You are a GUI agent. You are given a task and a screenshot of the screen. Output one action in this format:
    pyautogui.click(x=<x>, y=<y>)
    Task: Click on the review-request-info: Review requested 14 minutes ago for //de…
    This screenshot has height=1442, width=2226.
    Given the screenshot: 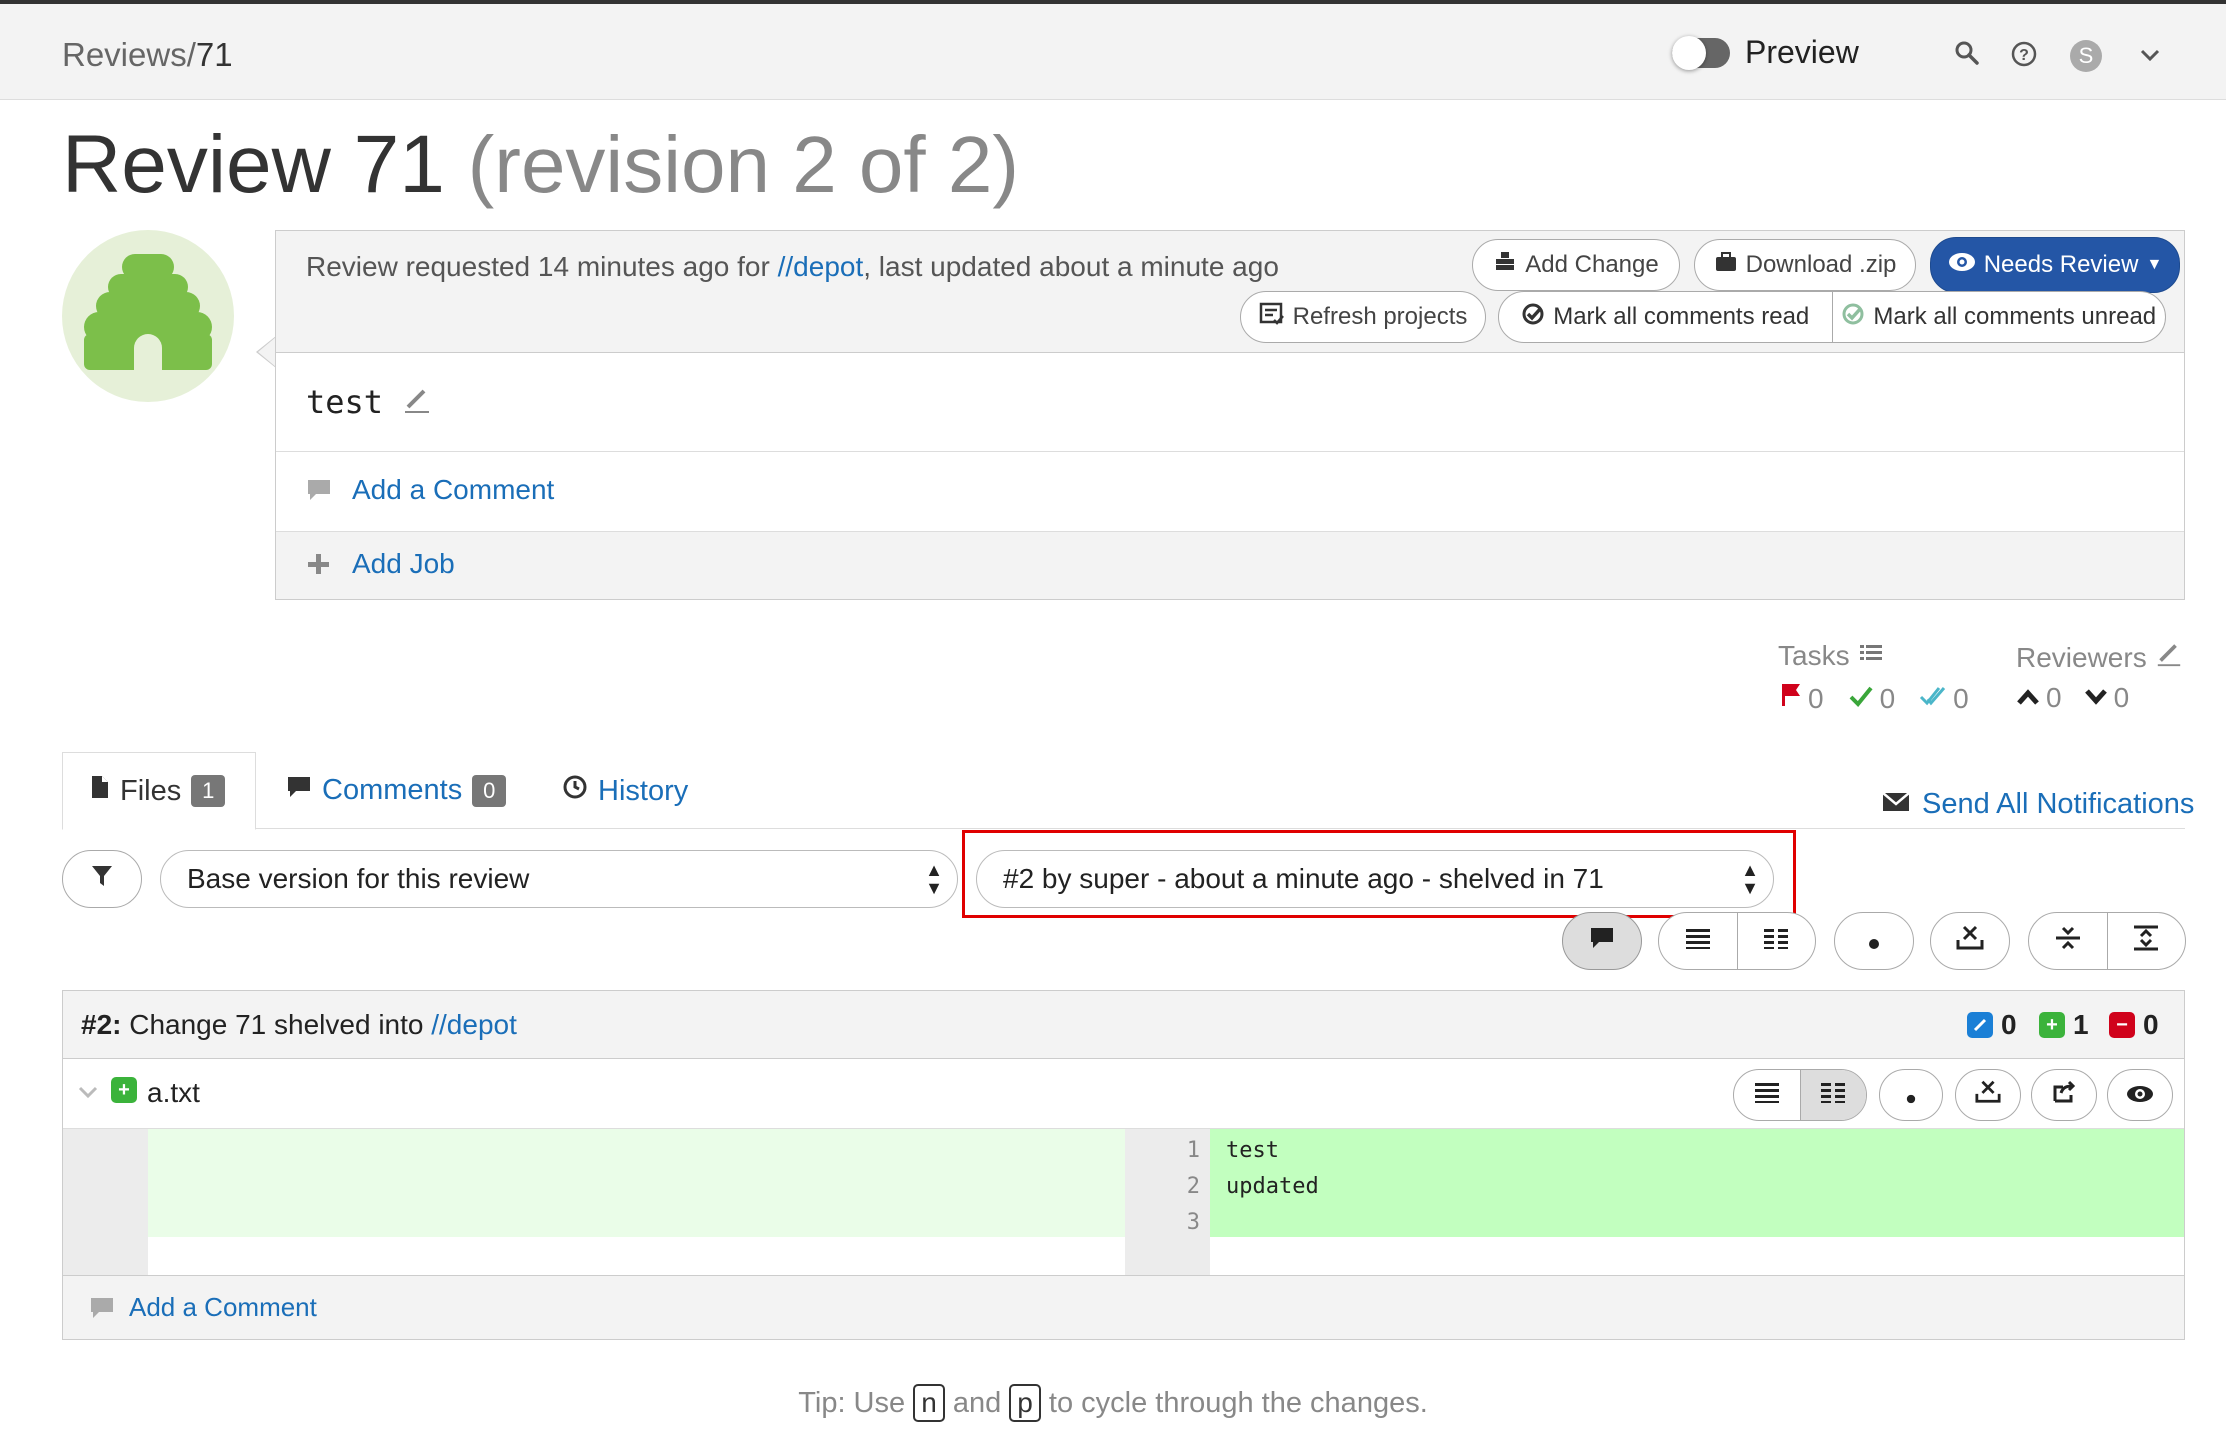 What is the action you would take?
    pyautogui.click(x=792, y=267)
    